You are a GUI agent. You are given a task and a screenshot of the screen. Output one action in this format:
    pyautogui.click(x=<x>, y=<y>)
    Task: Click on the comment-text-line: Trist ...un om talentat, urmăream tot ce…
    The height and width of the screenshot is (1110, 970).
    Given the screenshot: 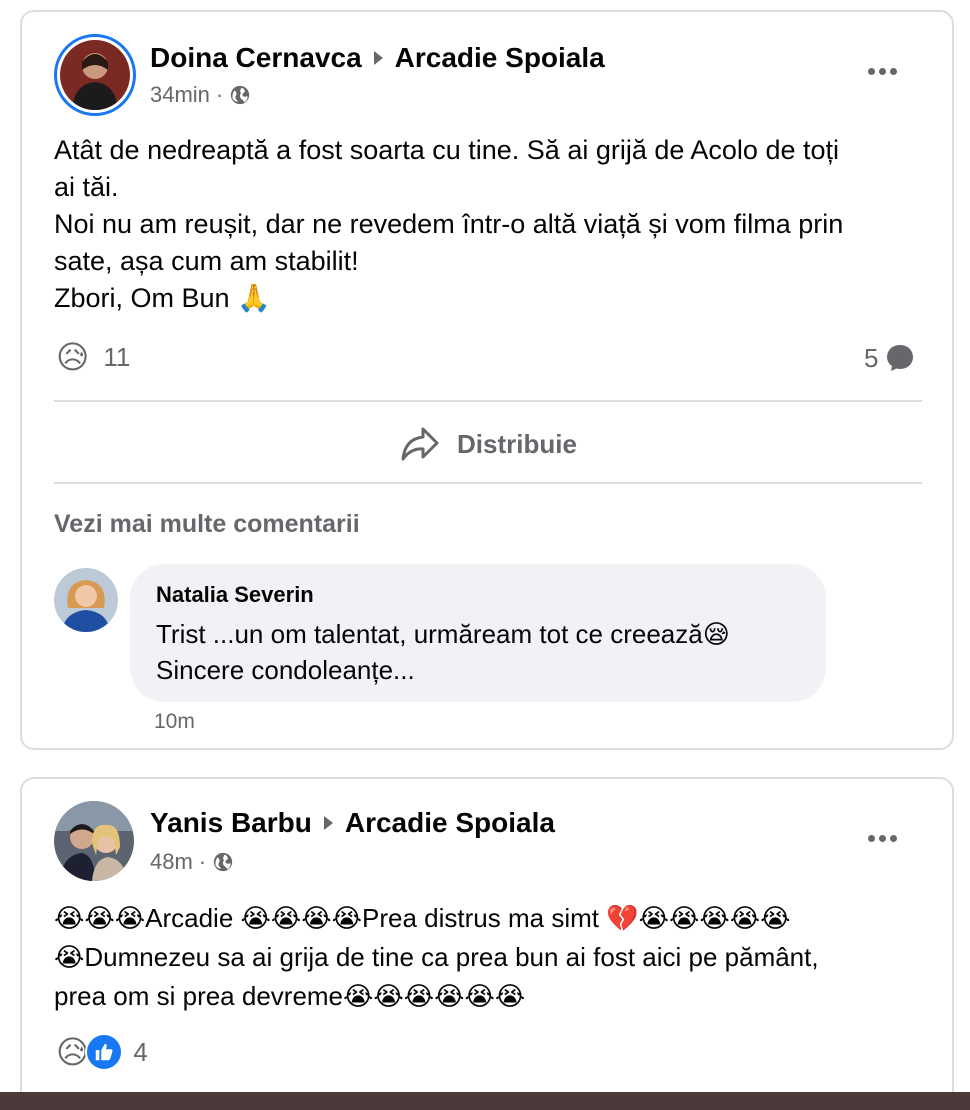 What is the action you would take?
    pyautogui.click(x=443, y=634)
    